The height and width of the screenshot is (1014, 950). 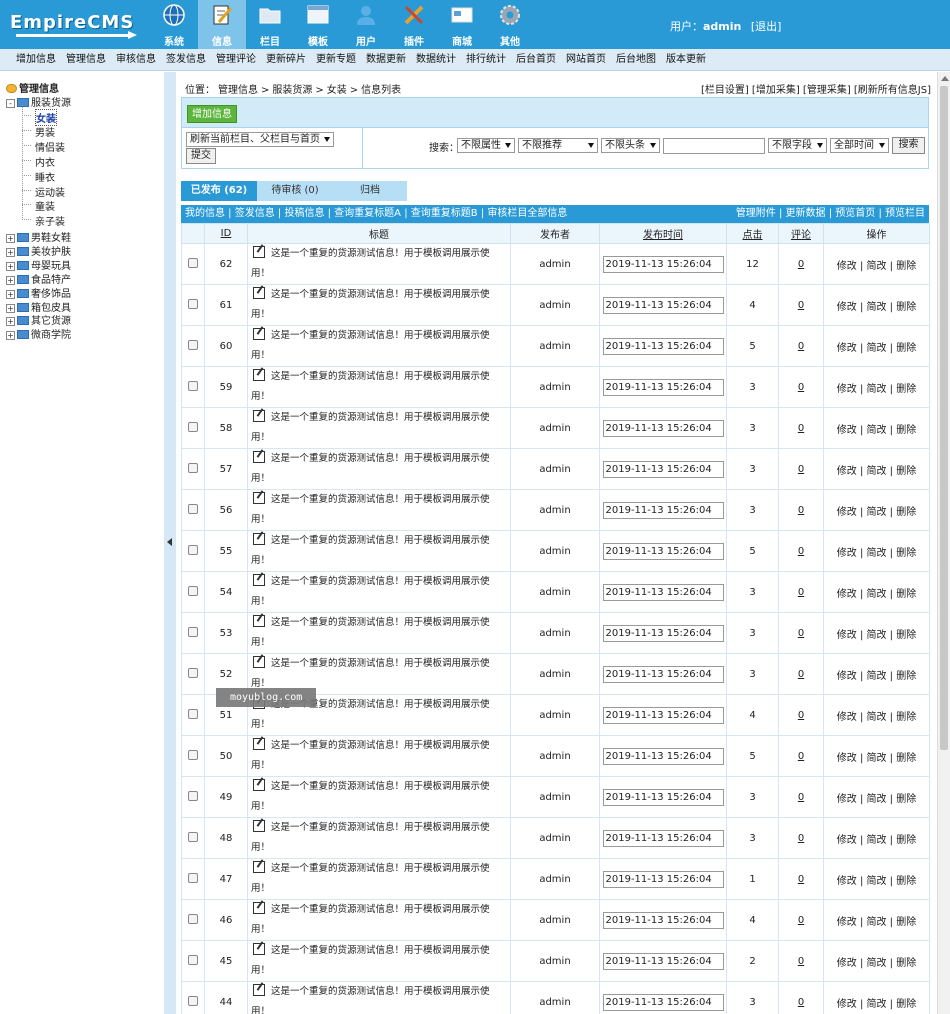 I want to click on collapse-left-arrow-icon, so click(x=169, y=542).